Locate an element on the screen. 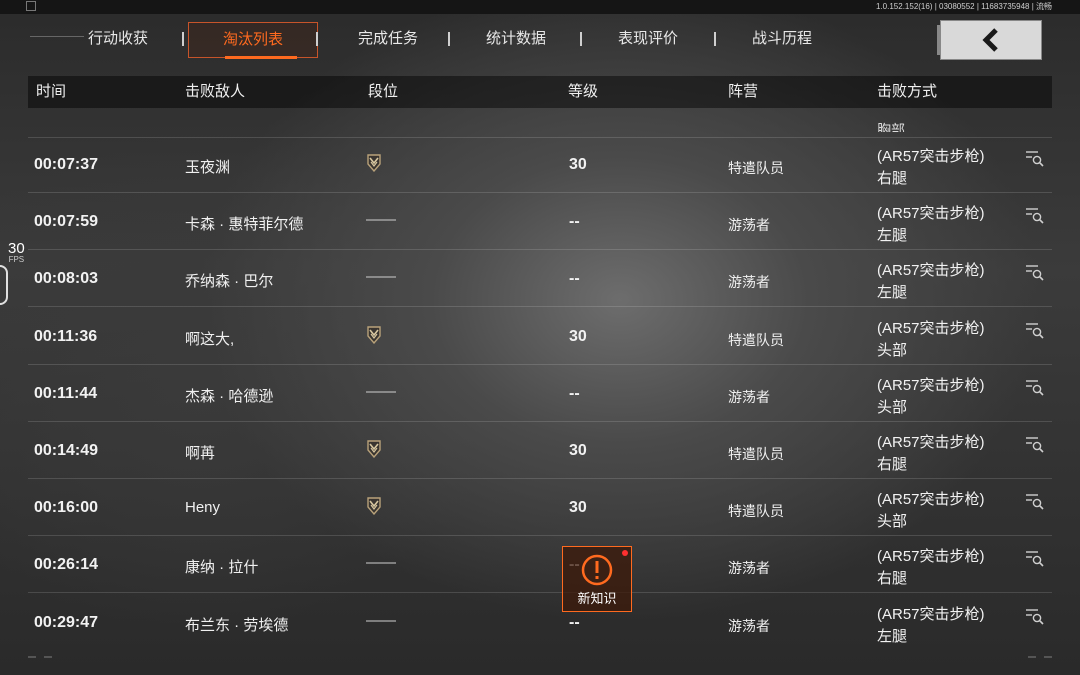 The width and height of the screenshot is (1080, 675). enemy-name: 啊苒 is located at coordinates (200, 453).